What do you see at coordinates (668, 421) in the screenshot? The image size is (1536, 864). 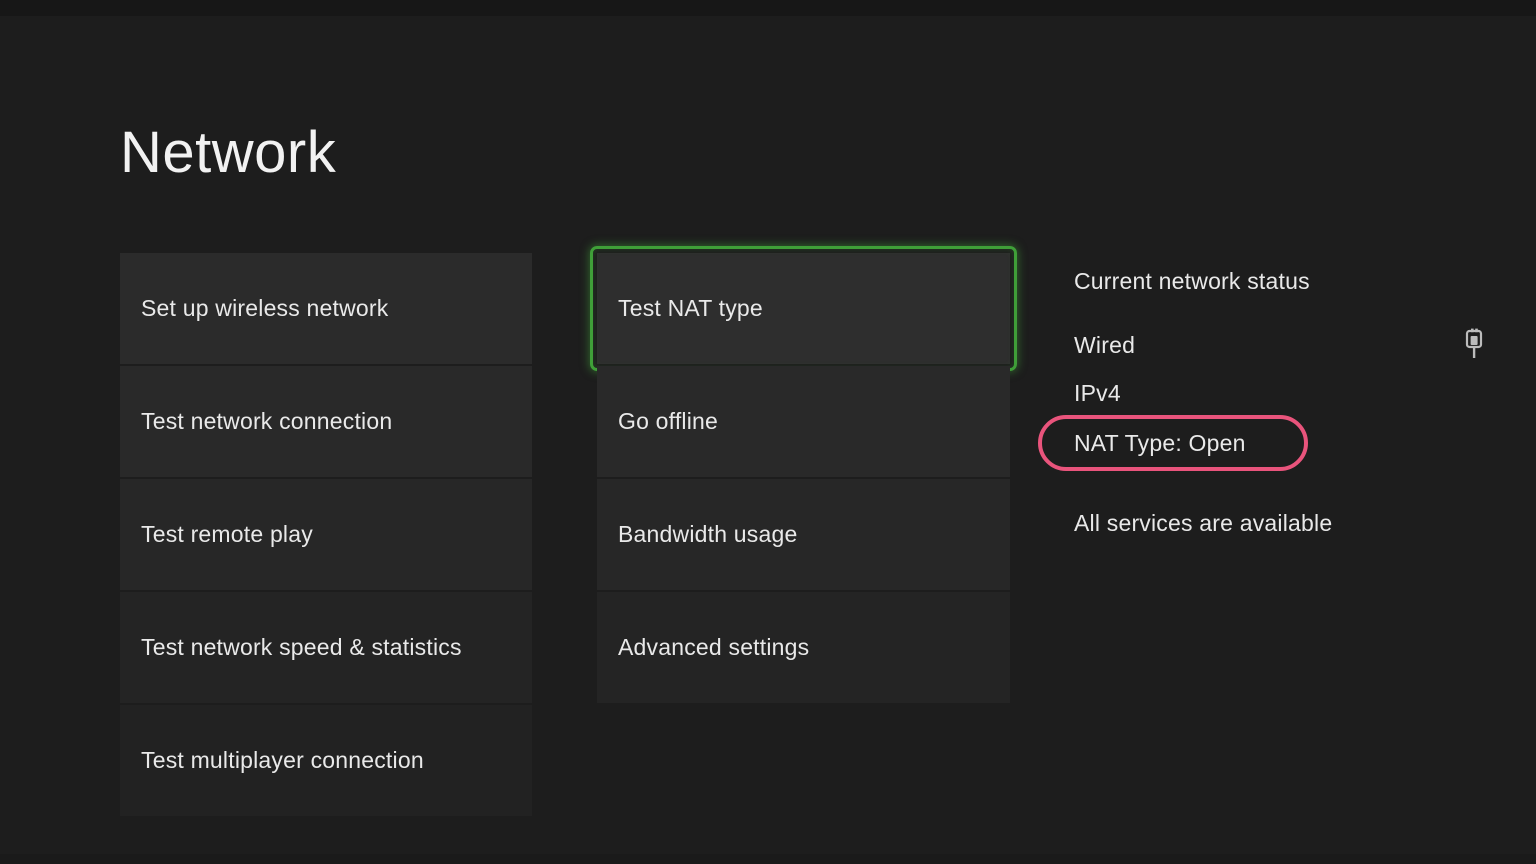 I see `tile-label: Go offline` at bounding box center [668, 421].